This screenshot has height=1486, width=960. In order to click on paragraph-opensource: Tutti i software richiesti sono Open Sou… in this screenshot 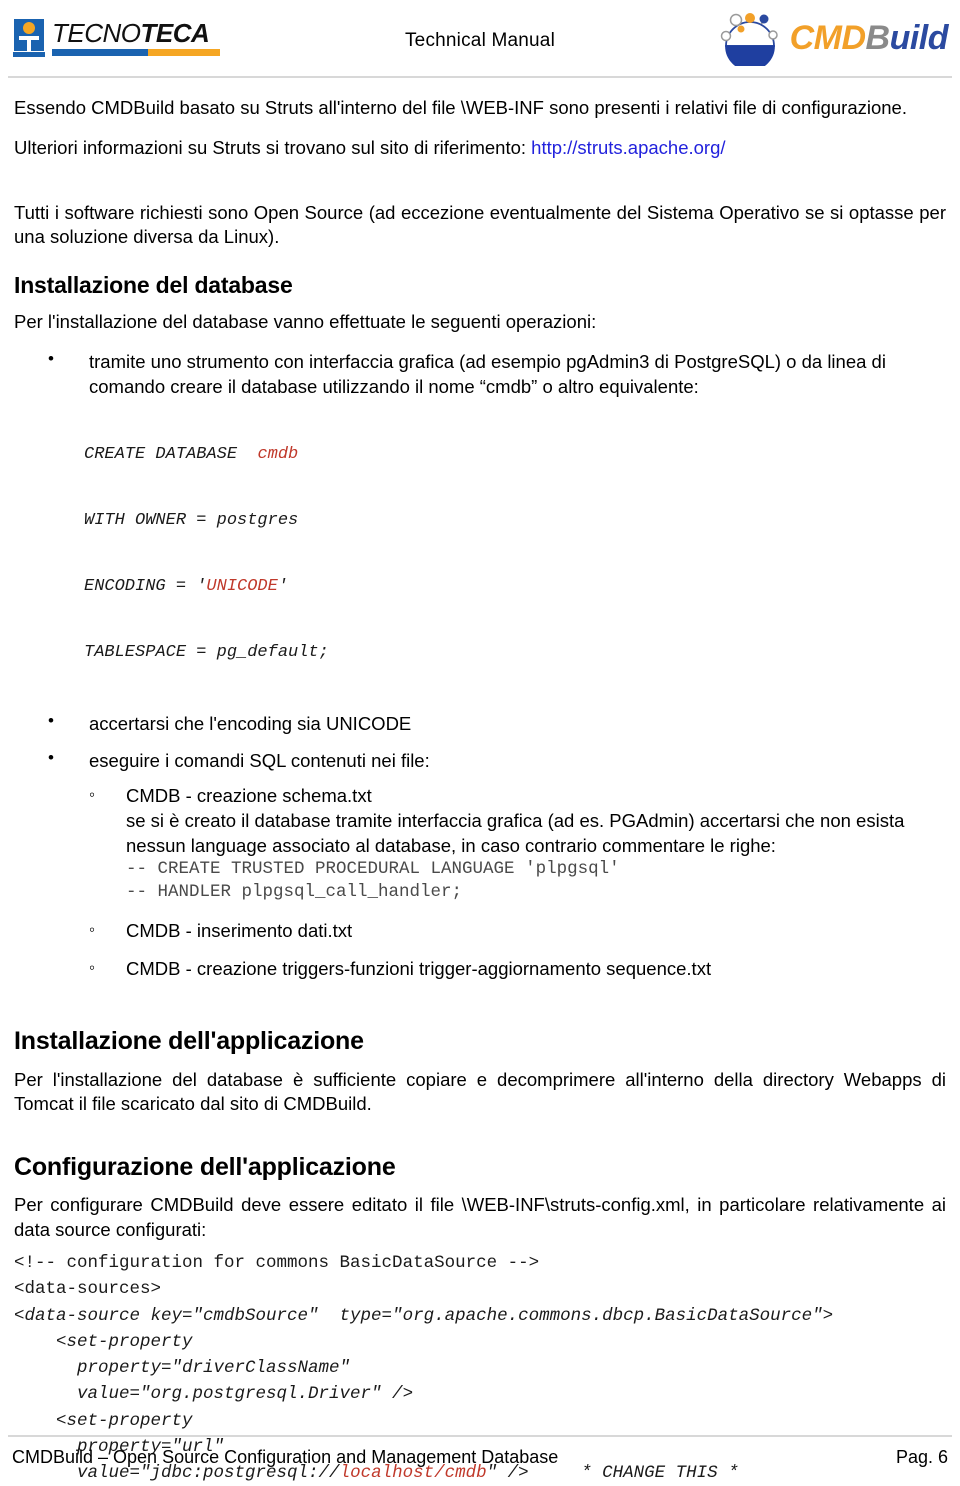, I will do `click(480, 224)`.